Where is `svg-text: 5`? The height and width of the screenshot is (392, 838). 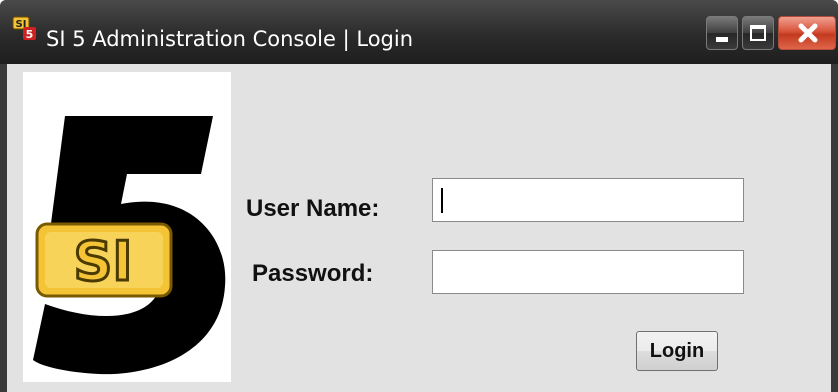 svg-text: 5 is located at coordinates (30, 34).